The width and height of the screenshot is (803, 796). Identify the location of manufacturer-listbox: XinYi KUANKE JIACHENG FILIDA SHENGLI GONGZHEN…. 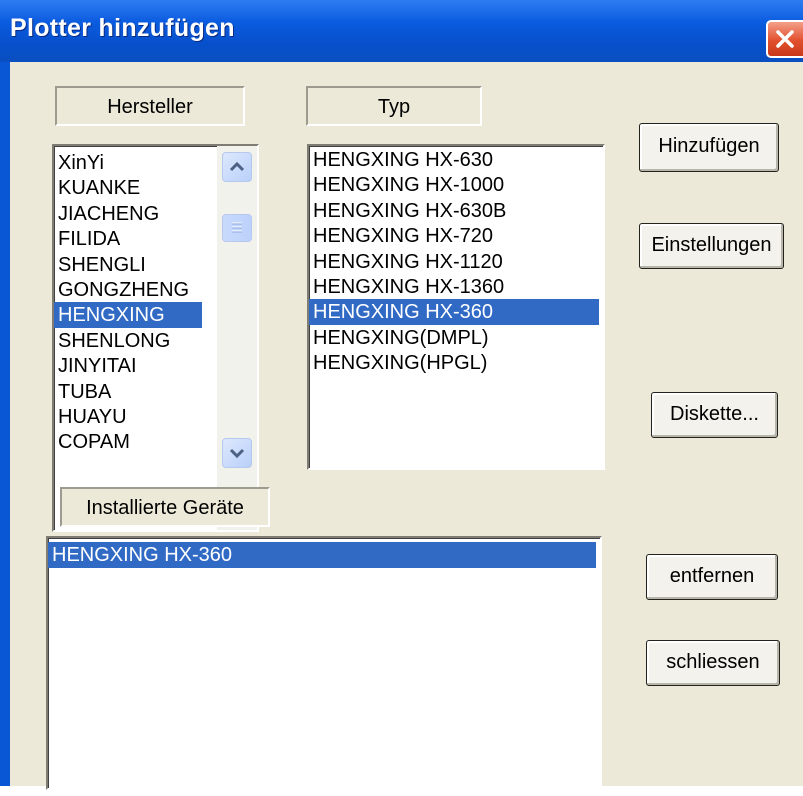
(155, 338).